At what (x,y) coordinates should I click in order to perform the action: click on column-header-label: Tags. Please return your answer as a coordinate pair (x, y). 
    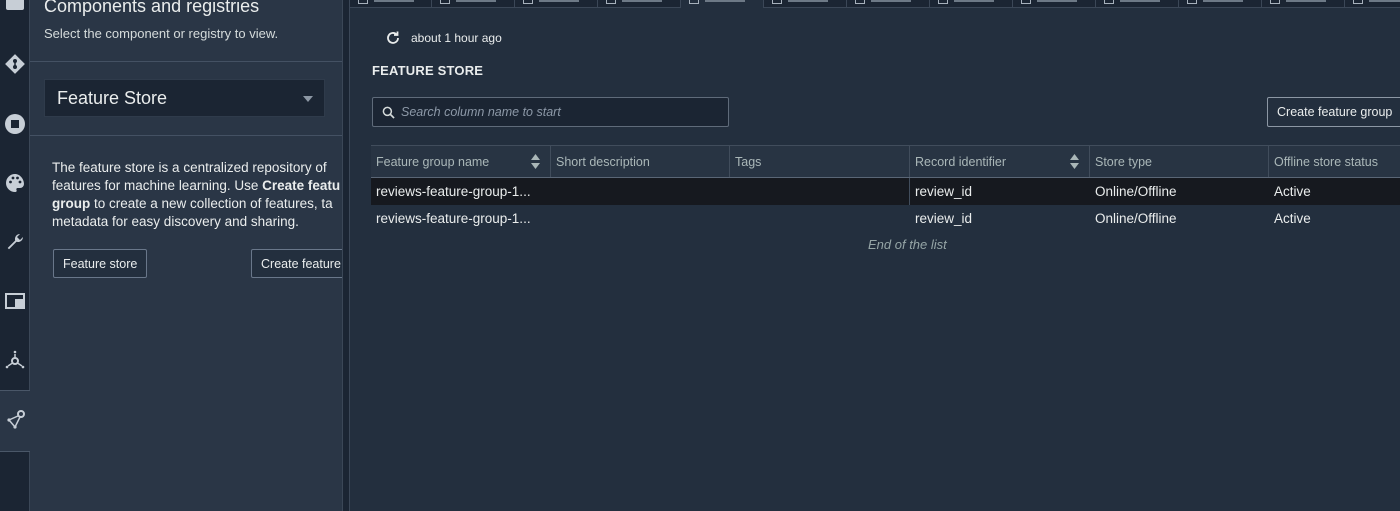
    Looking at the image, I should click on (748, 161).